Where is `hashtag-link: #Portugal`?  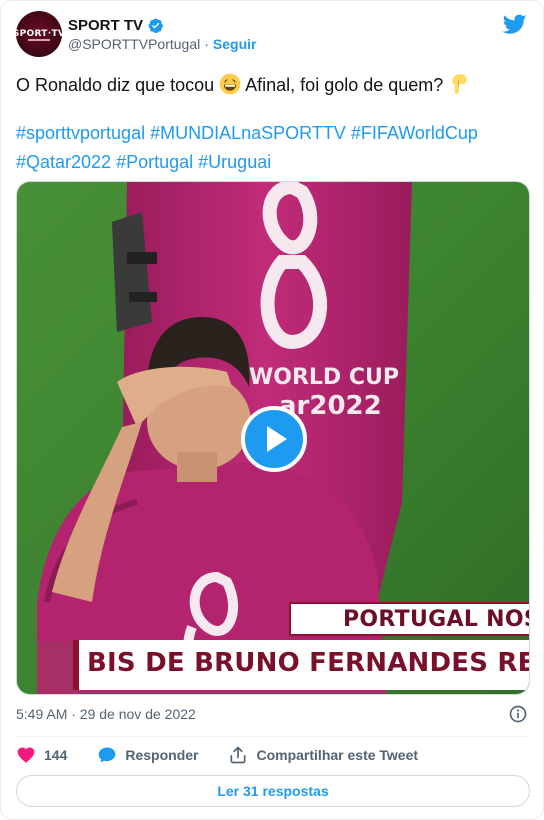 hashtag-link: #Portugal is located at coordinates (154, 162).